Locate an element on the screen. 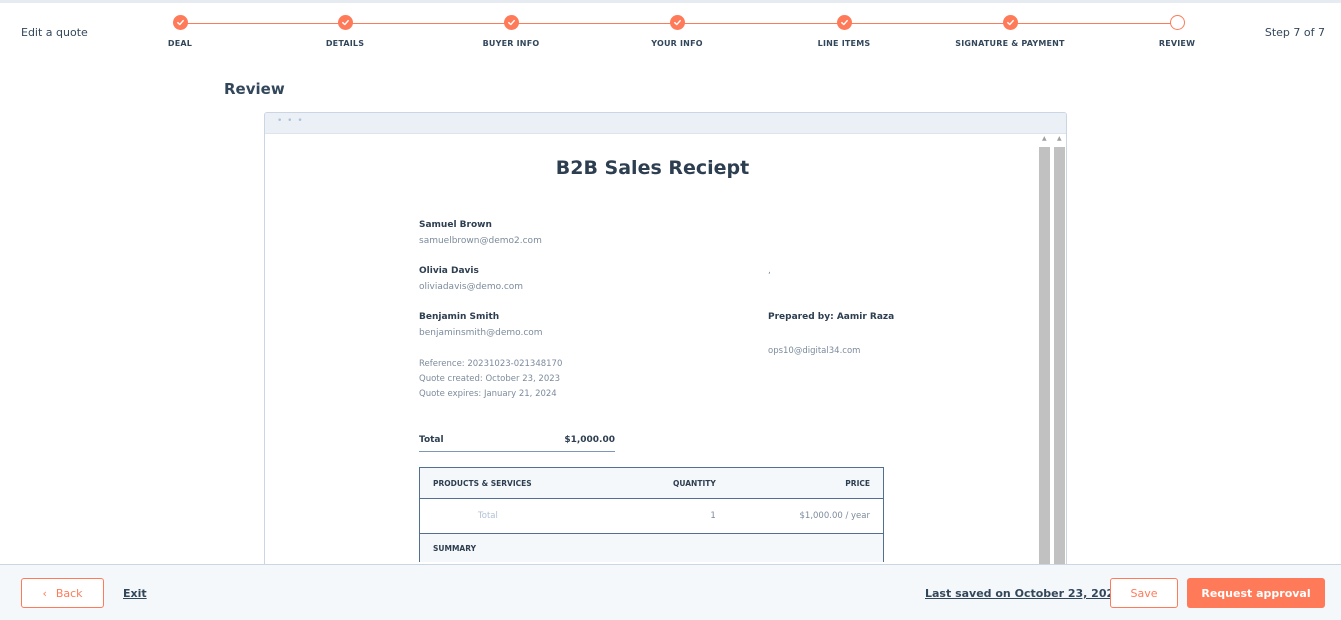 Image resolution: width=1341 pixels, height=620 pixels. contact-samuel: Samuel Brown samuelbrown@demo2.com is located at coordinates (480, 233).